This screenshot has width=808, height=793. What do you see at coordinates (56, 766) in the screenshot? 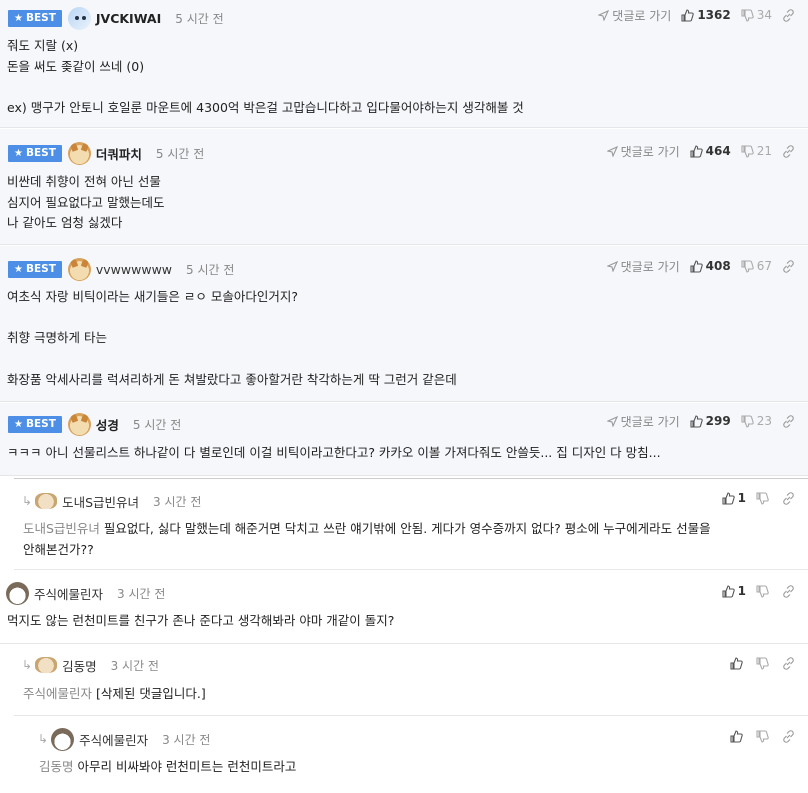
I see `mention-link: 김동명` at bounding box center [56, 766].